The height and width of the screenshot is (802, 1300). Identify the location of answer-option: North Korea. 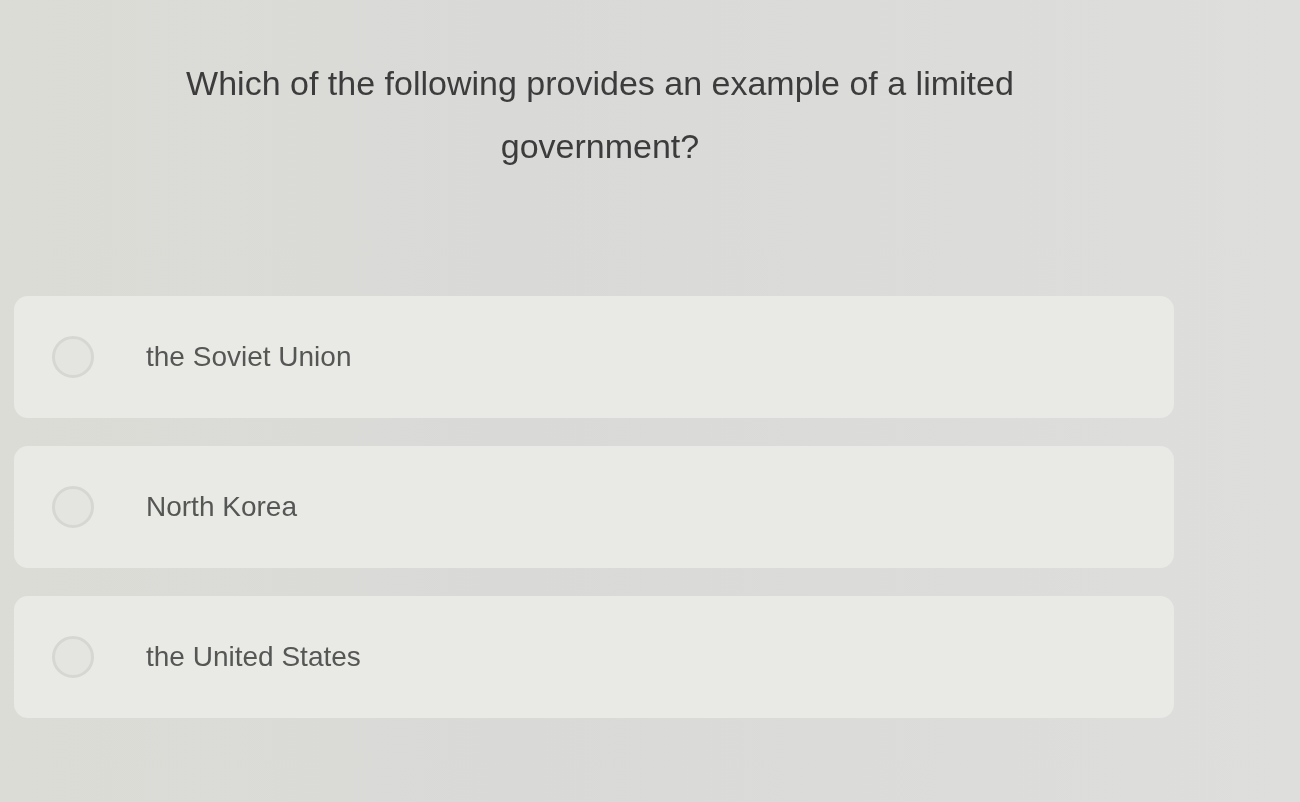
(594, 506).